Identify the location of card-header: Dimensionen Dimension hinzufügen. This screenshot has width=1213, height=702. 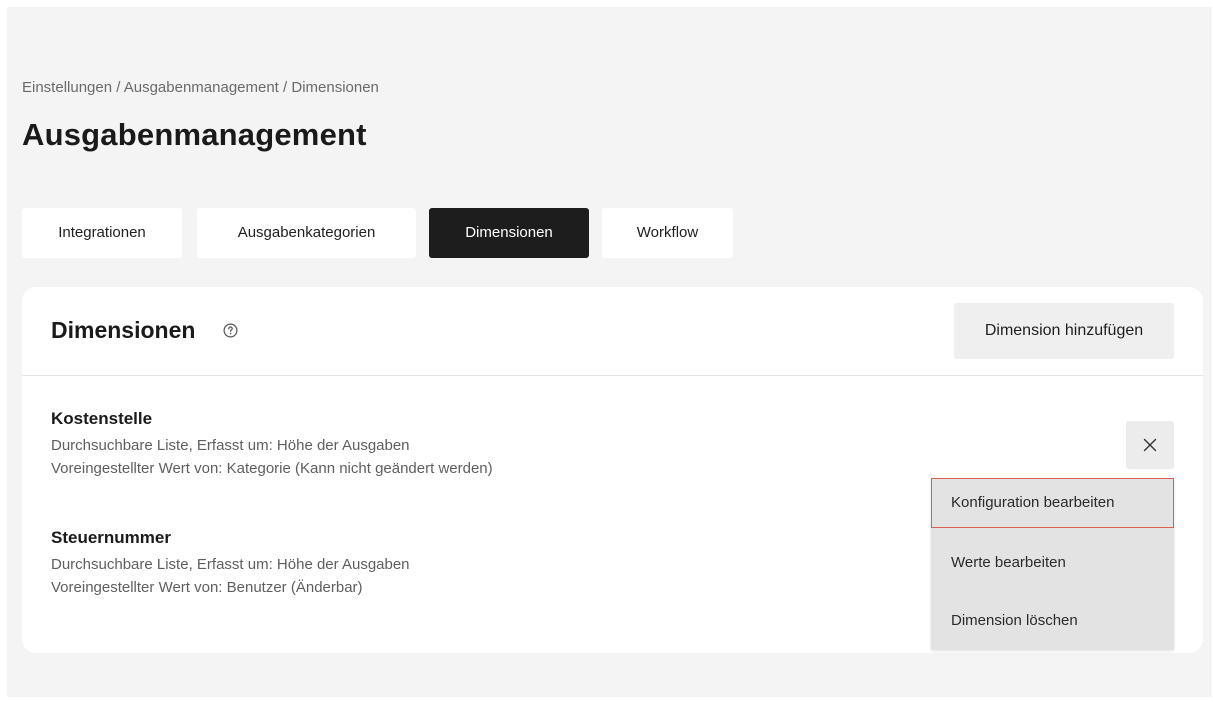
(612, 331).